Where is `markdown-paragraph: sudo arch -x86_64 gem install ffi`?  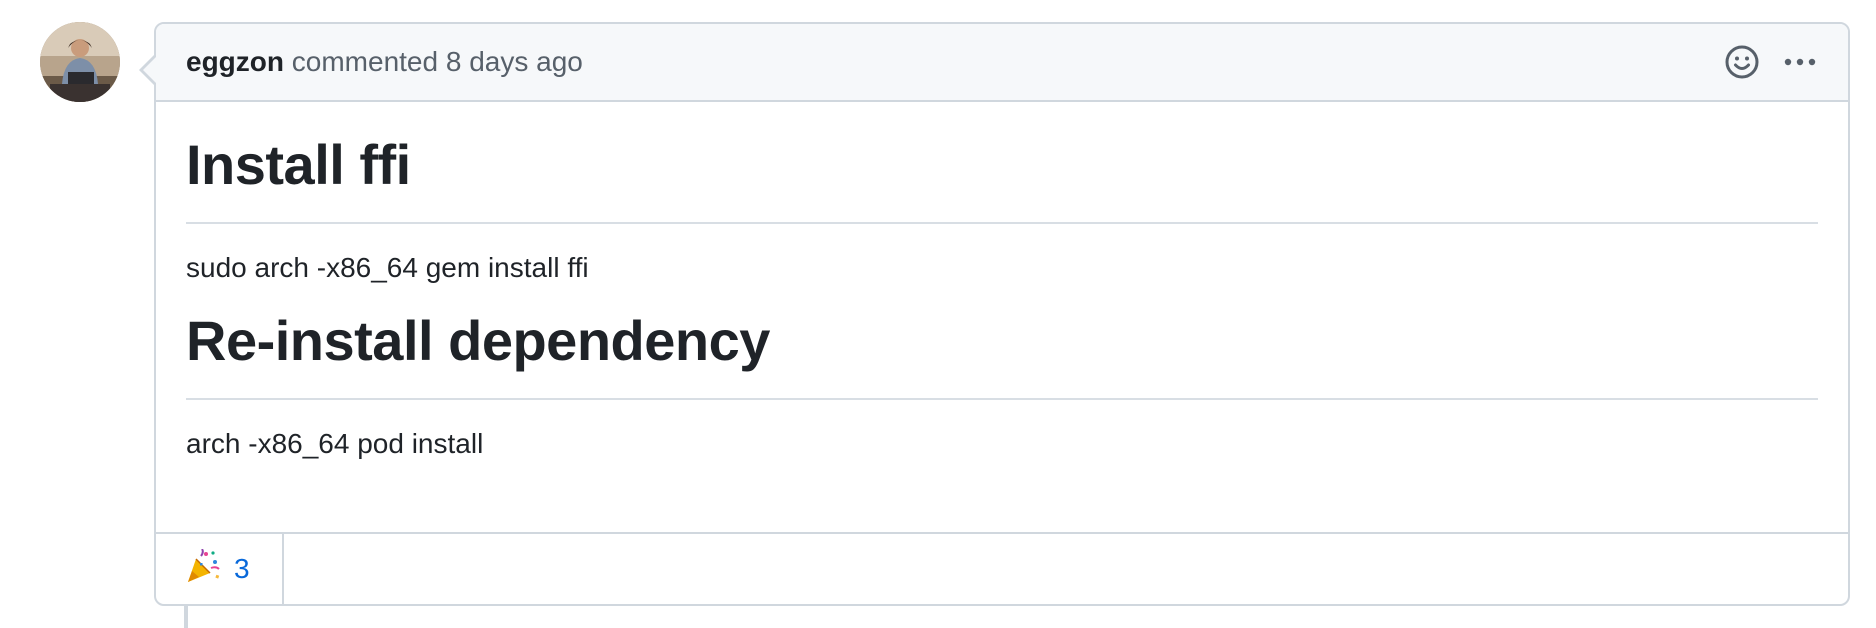 markdown-paragraph: sudo arch -x86_64 gem install ffi is located at coordinates (387, 267).